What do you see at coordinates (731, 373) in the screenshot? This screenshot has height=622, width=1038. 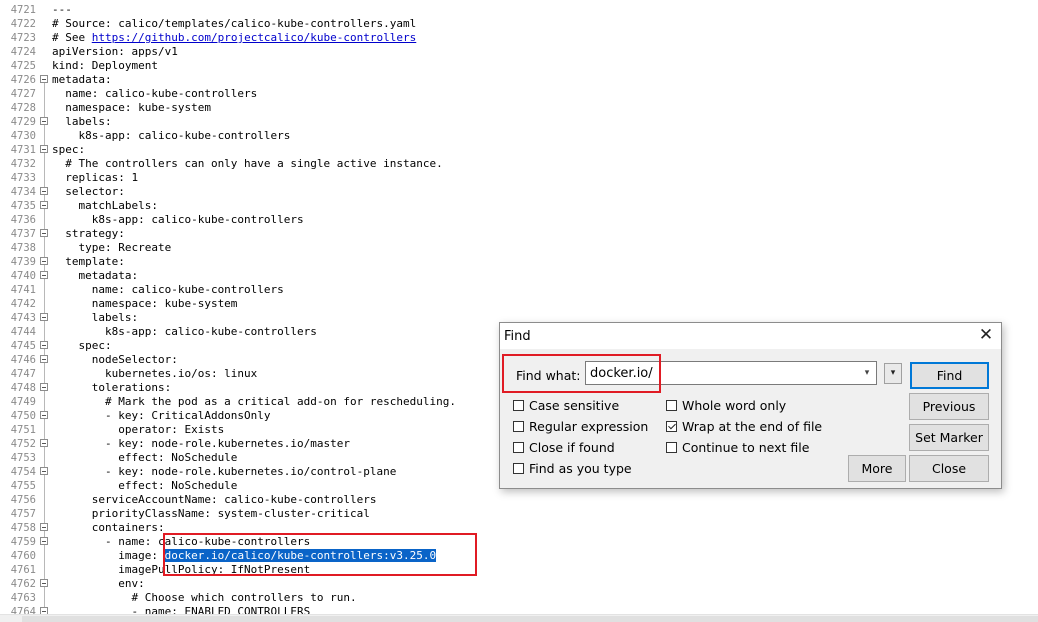 I see `find-input` at bounding box center [731, 373].